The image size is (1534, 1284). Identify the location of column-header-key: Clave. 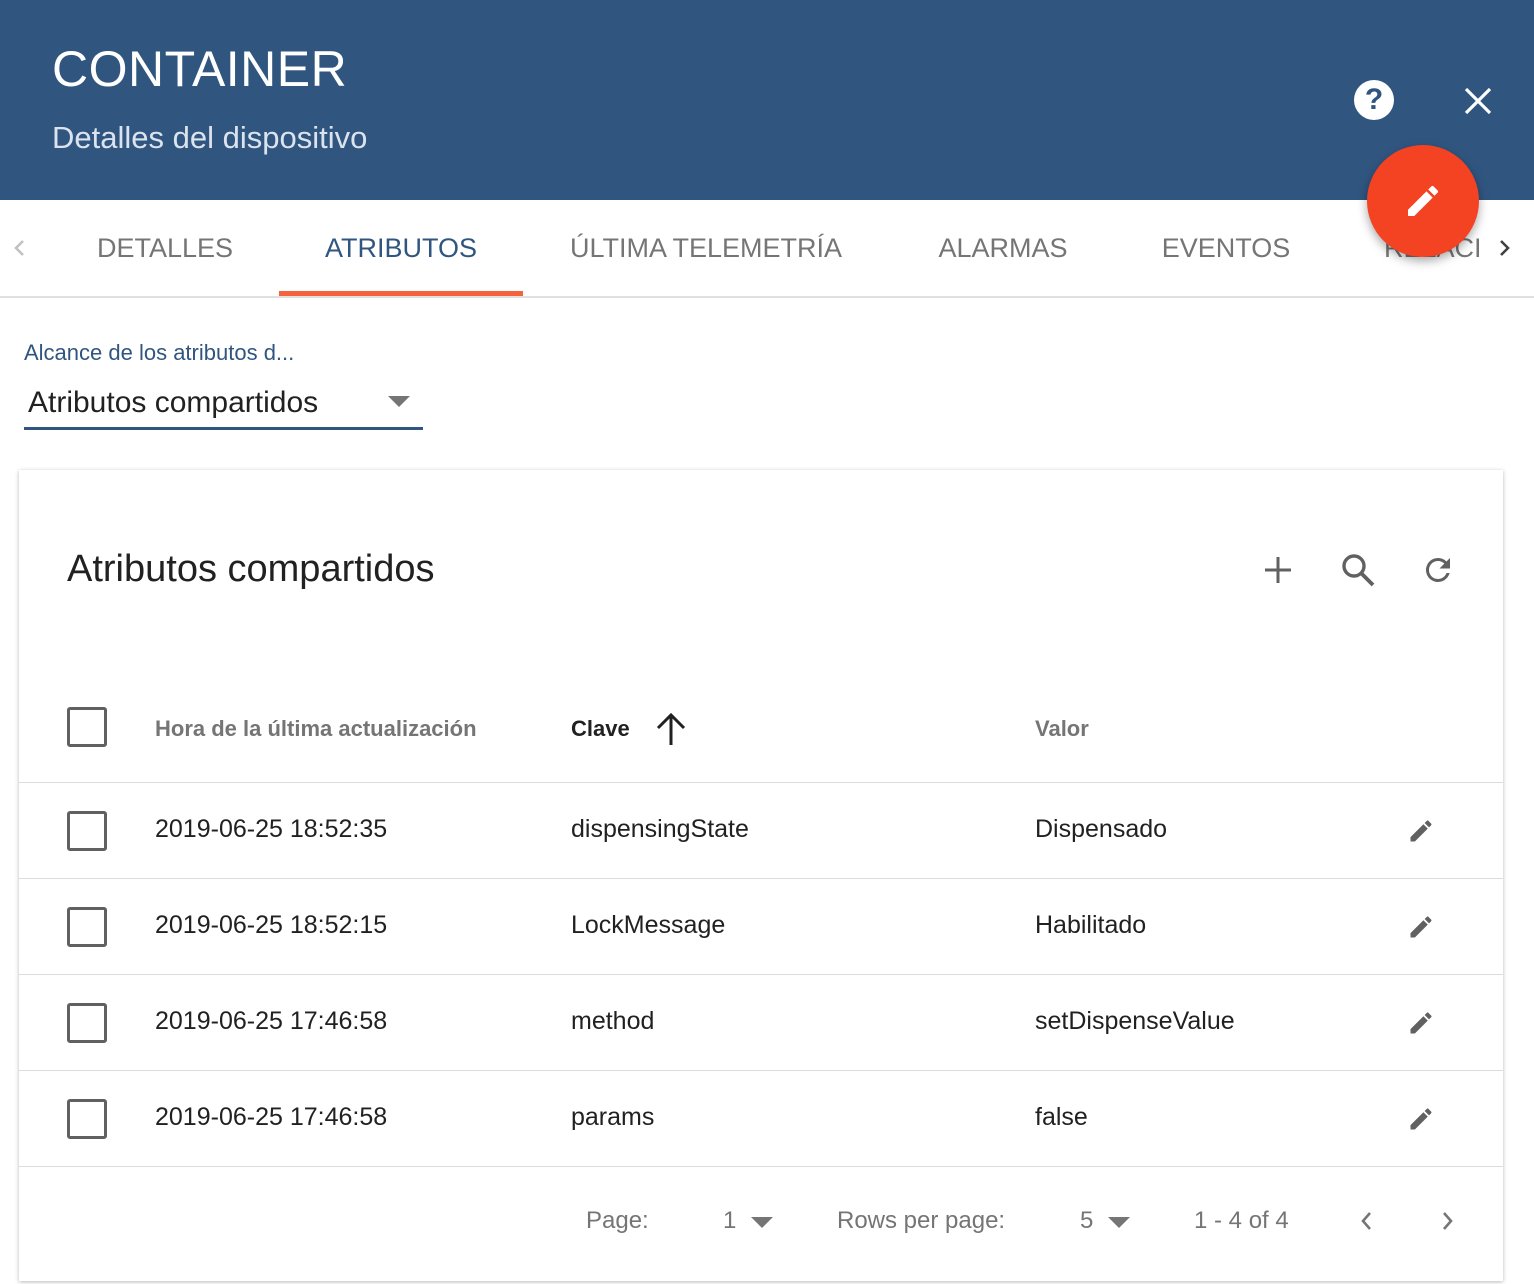
(600, 729).